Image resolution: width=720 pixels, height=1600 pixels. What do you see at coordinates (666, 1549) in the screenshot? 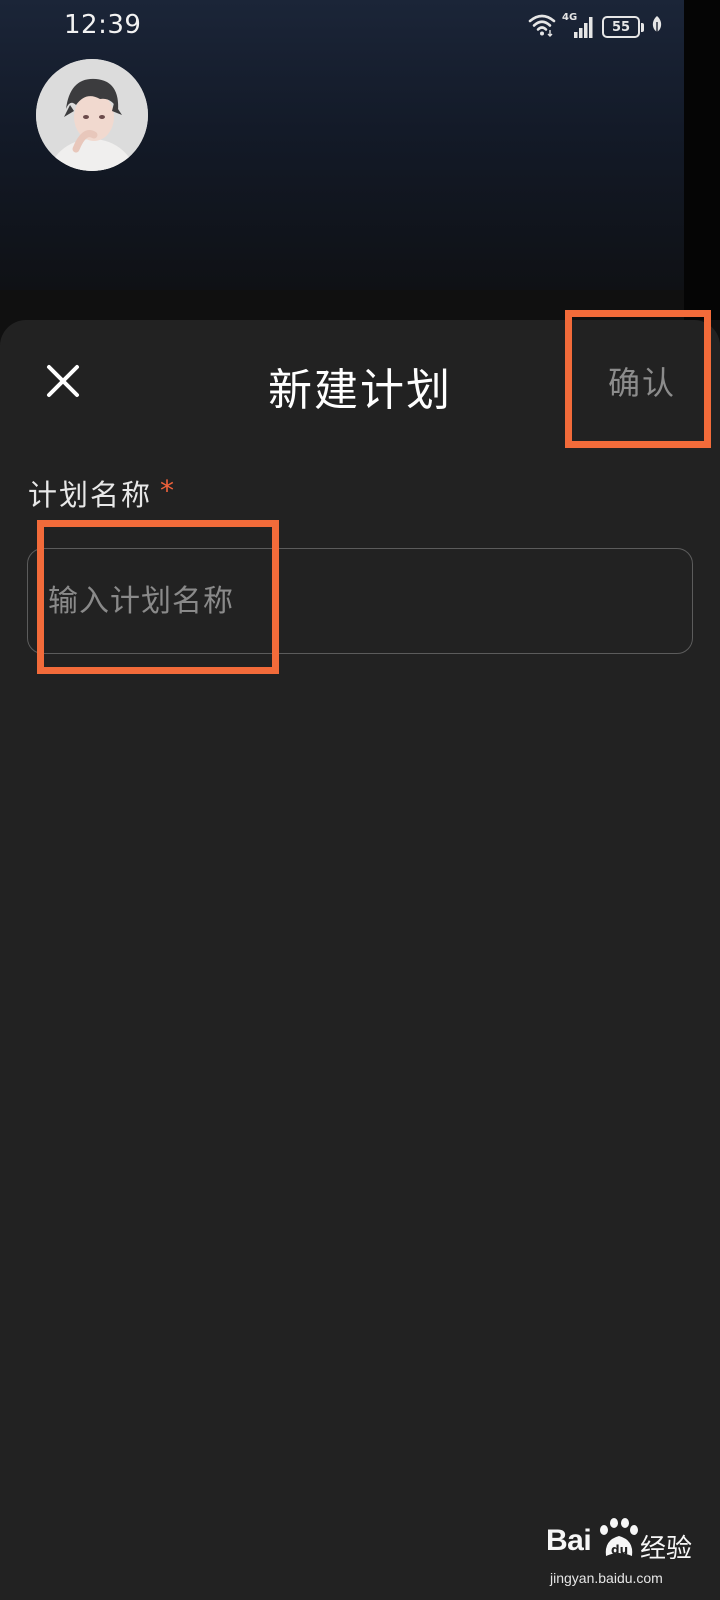
I see `watermark-product: 经验` at bounding box center [666, 1549].